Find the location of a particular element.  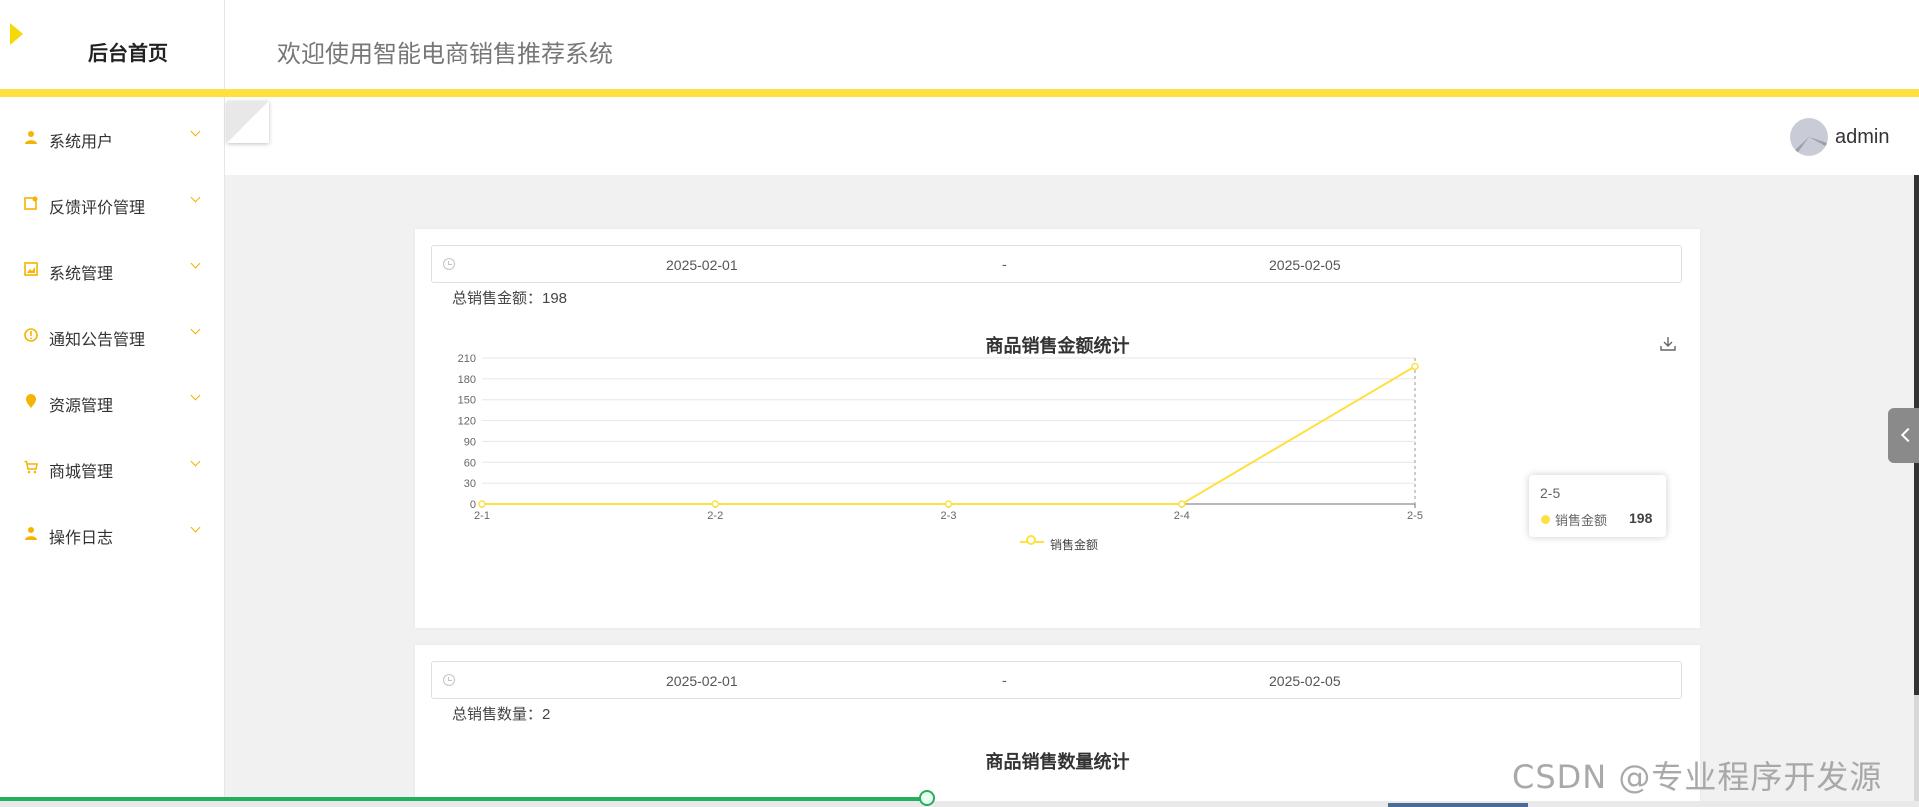

legend-label: 销售金额 is located at coordinates (1074, 545).